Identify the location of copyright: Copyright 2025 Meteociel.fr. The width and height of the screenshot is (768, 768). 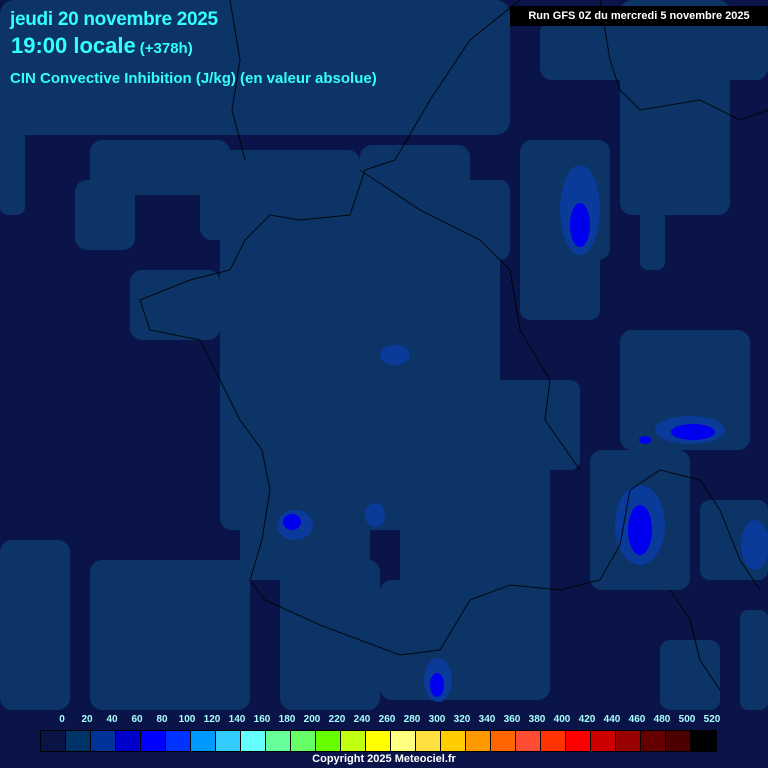
(384, 759).